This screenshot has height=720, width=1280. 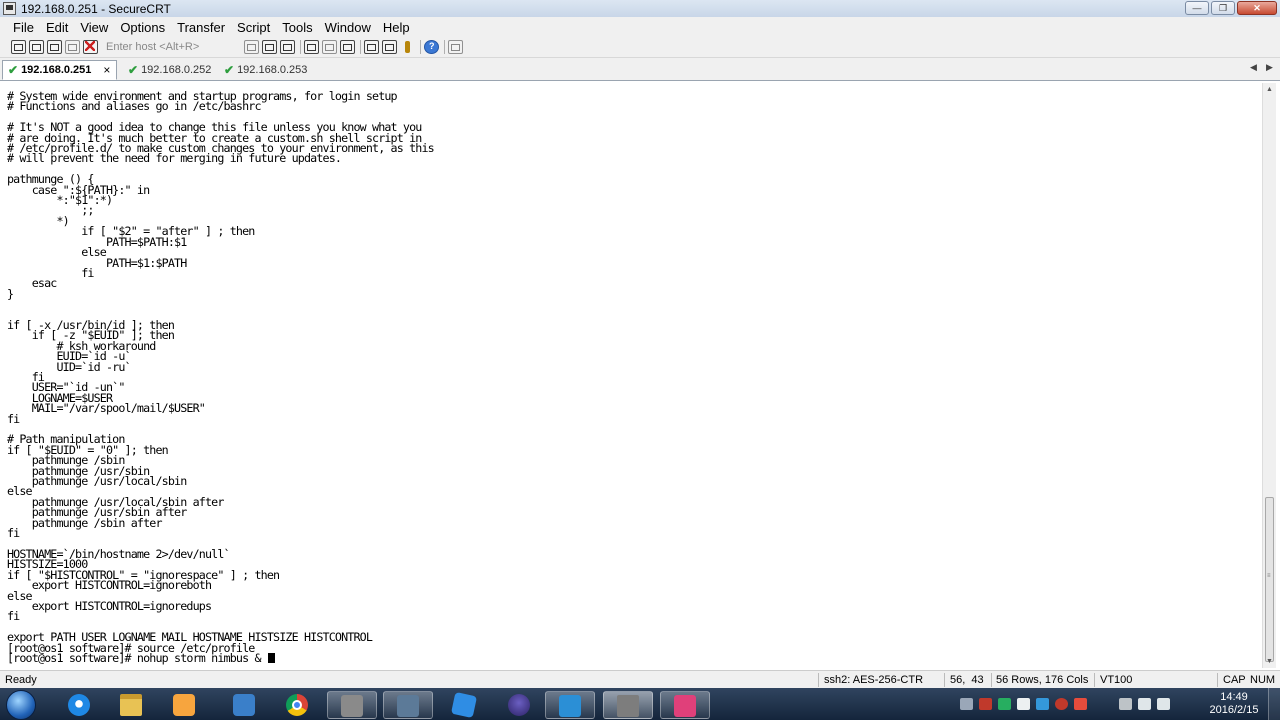 What do you see at coordinates (97, 481) in the screenshot?
I see `terminal-line: pathmunge /usr/local/sbin` at bounding box center [97, 481].